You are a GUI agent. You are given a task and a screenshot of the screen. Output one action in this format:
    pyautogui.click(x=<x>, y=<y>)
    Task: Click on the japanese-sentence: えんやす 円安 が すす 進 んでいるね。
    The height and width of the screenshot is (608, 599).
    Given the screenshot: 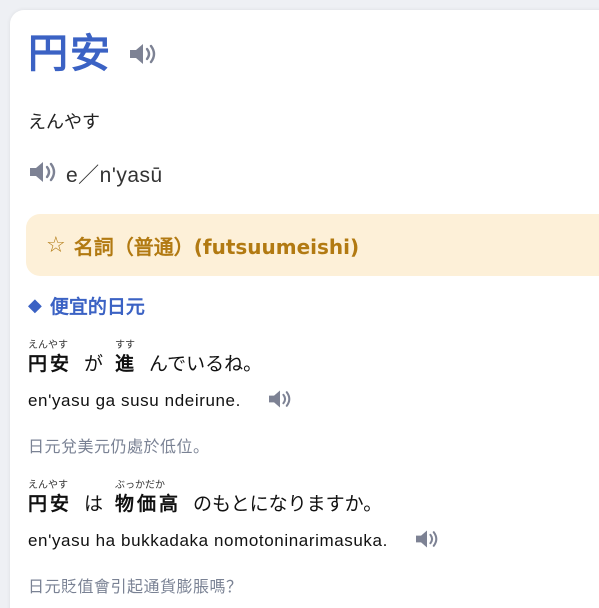 What is the action you would take?
    pyautogui.click(x=160, y=357)
    